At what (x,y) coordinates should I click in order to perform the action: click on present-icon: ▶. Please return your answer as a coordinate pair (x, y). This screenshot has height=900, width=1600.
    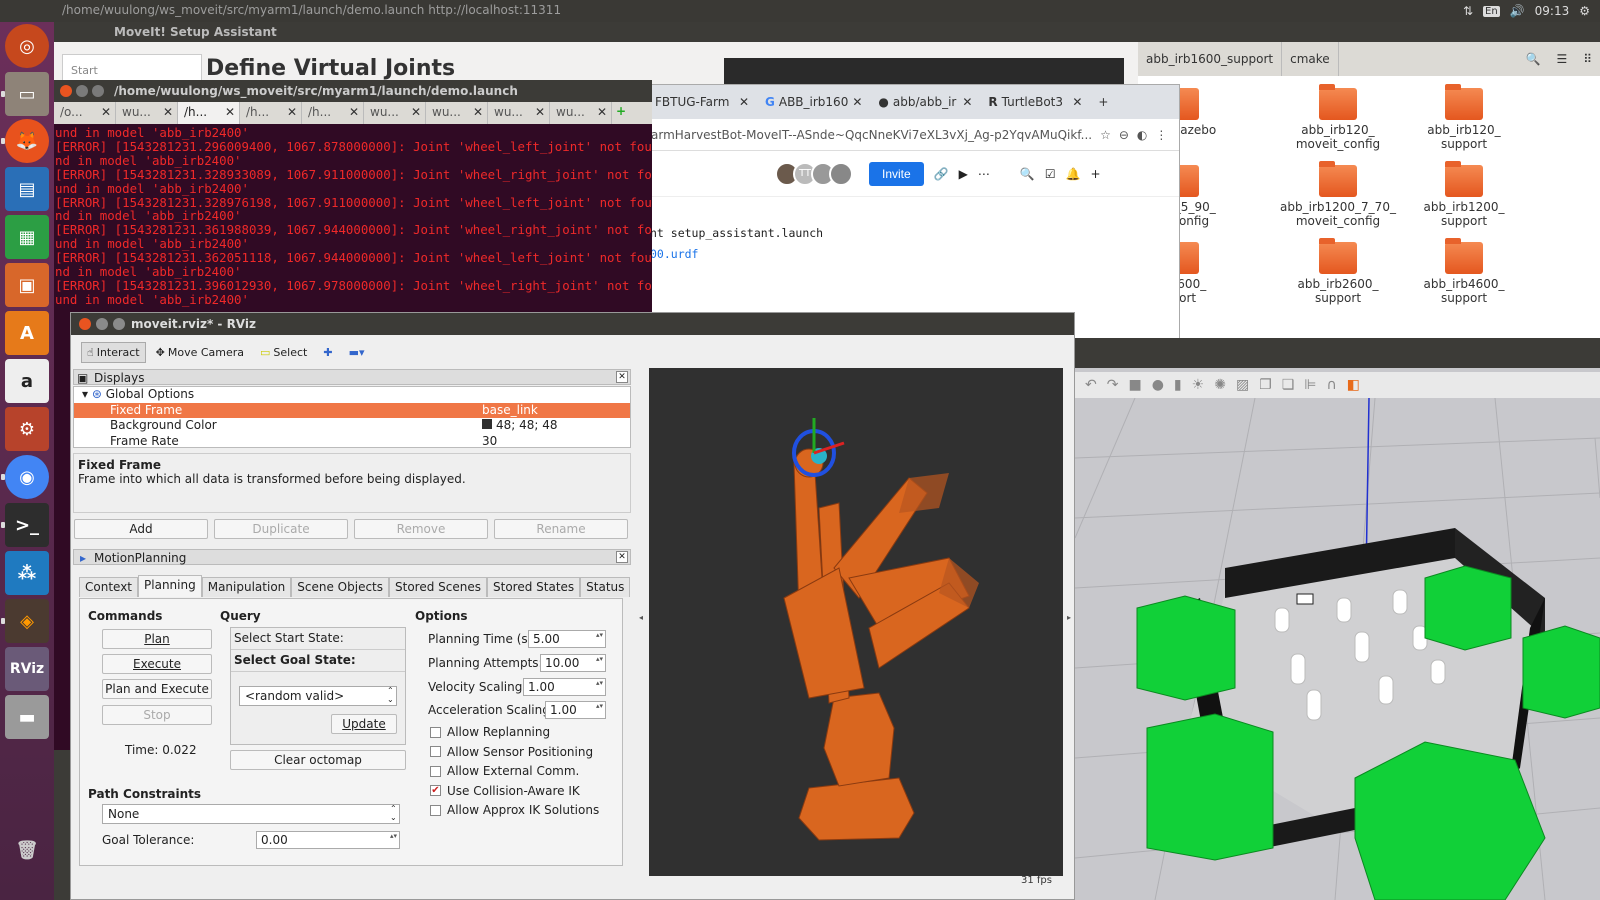
    Looking at the image, I should click on (963, 174).